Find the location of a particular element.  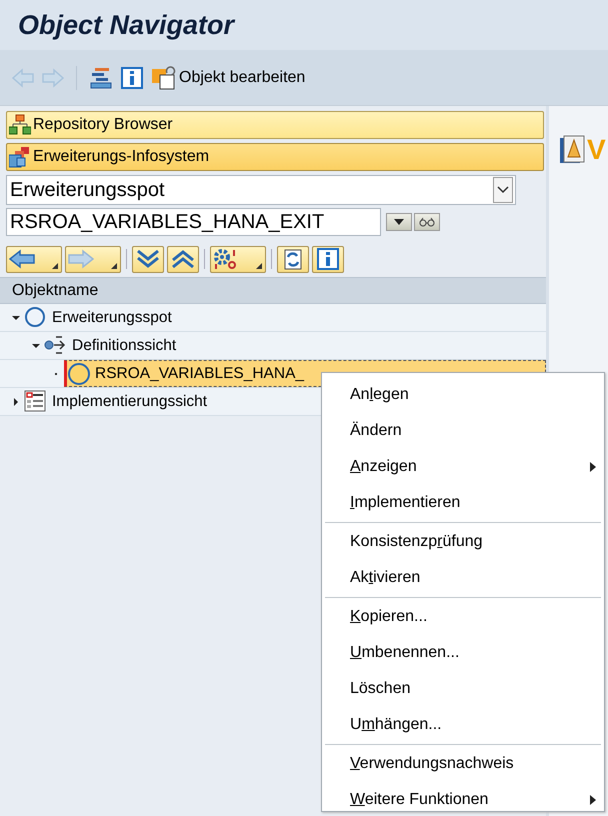

expand-icon is located at coordinates (16, 402).